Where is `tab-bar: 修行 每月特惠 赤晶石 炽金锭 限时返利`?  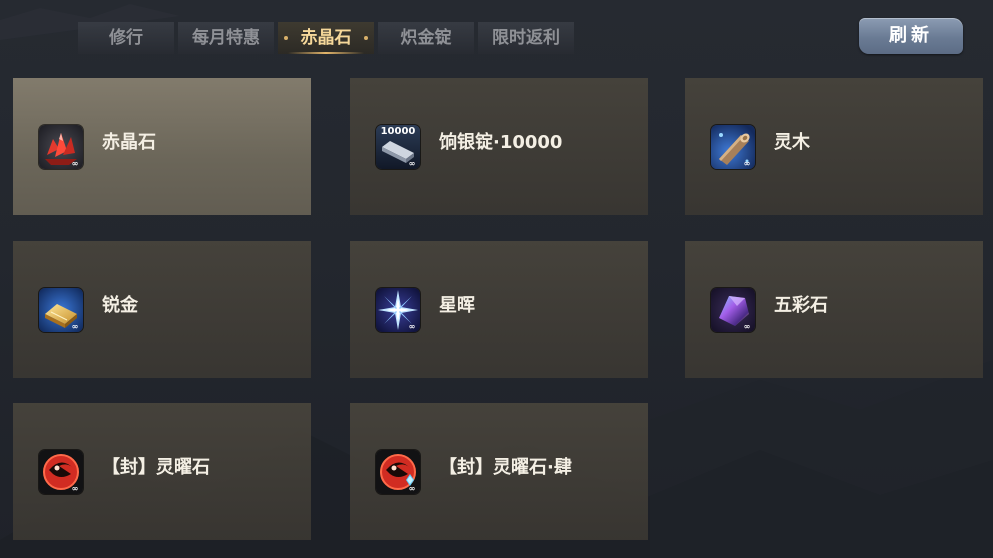 tab-bar: 修行 每月特惠 赤晶石 炽金锭 限时返利 is located at coordinates (326, 38).